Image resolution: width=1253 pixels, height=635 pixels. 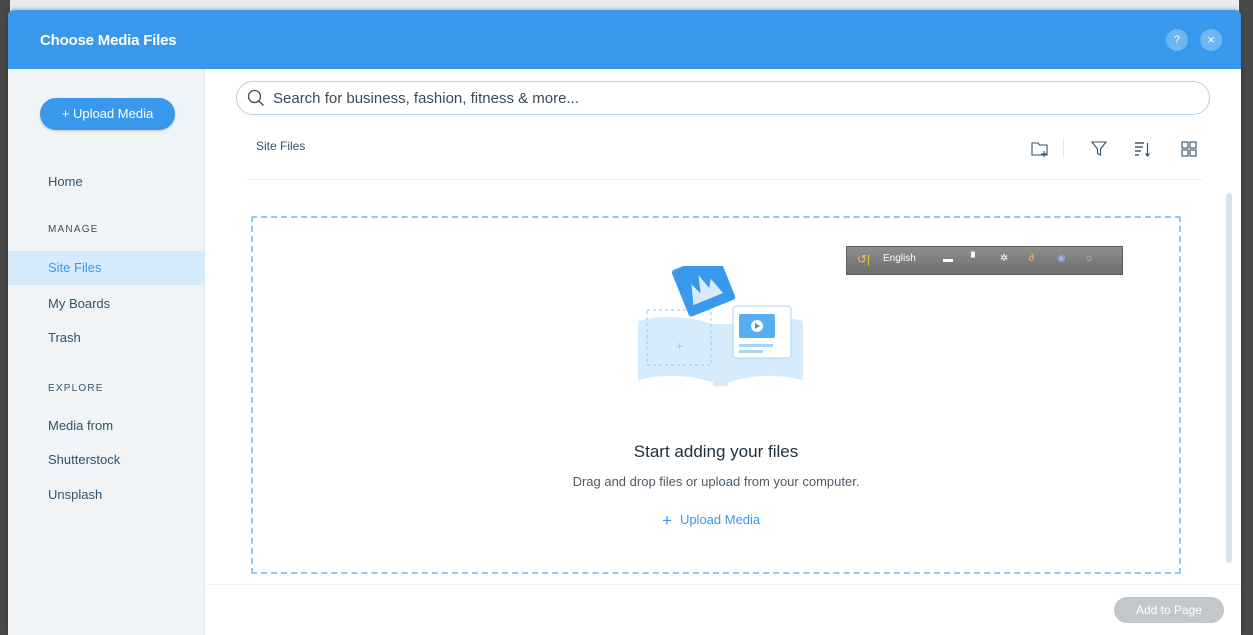 What do you see at coordinates (948, 259) in the screenshot?
I see `hat-icon: ▬` at bounding box center [948, 259].